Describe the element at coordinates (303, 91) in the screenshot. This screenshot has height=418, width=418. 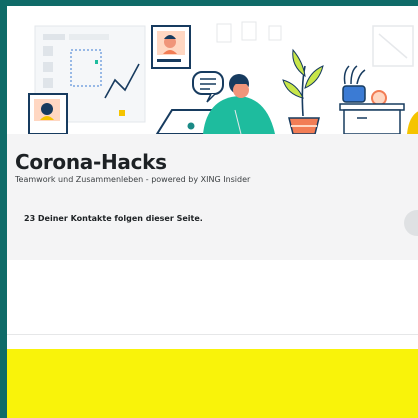
I see `plant-icon` at that location.